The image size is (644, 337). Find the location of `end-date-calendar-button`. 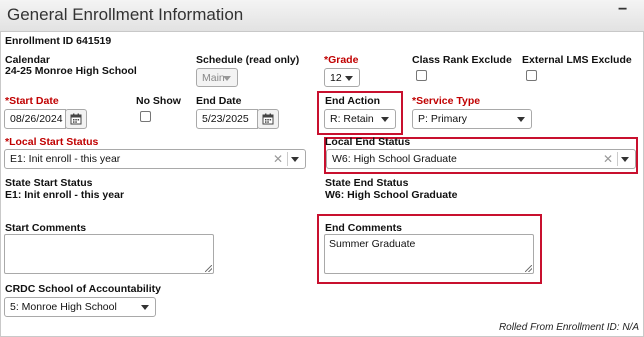

end-date-calendar-button is located at coordinates (268, 119).